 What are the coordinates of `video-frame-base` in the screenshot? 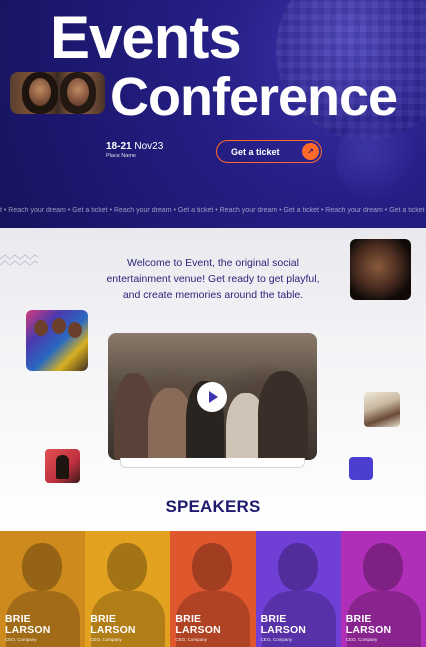 It's located at (212, 463).